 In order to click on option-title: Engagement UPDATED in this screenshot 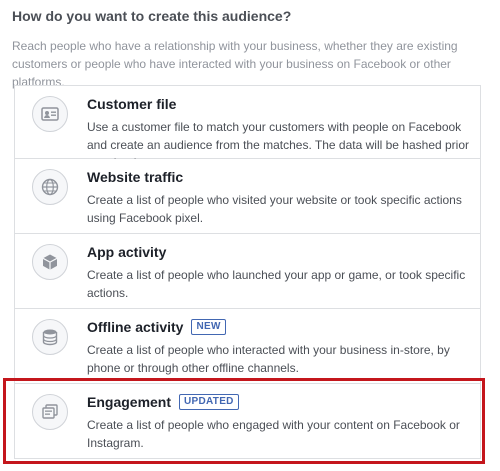, I will do `click(163, 402)`.